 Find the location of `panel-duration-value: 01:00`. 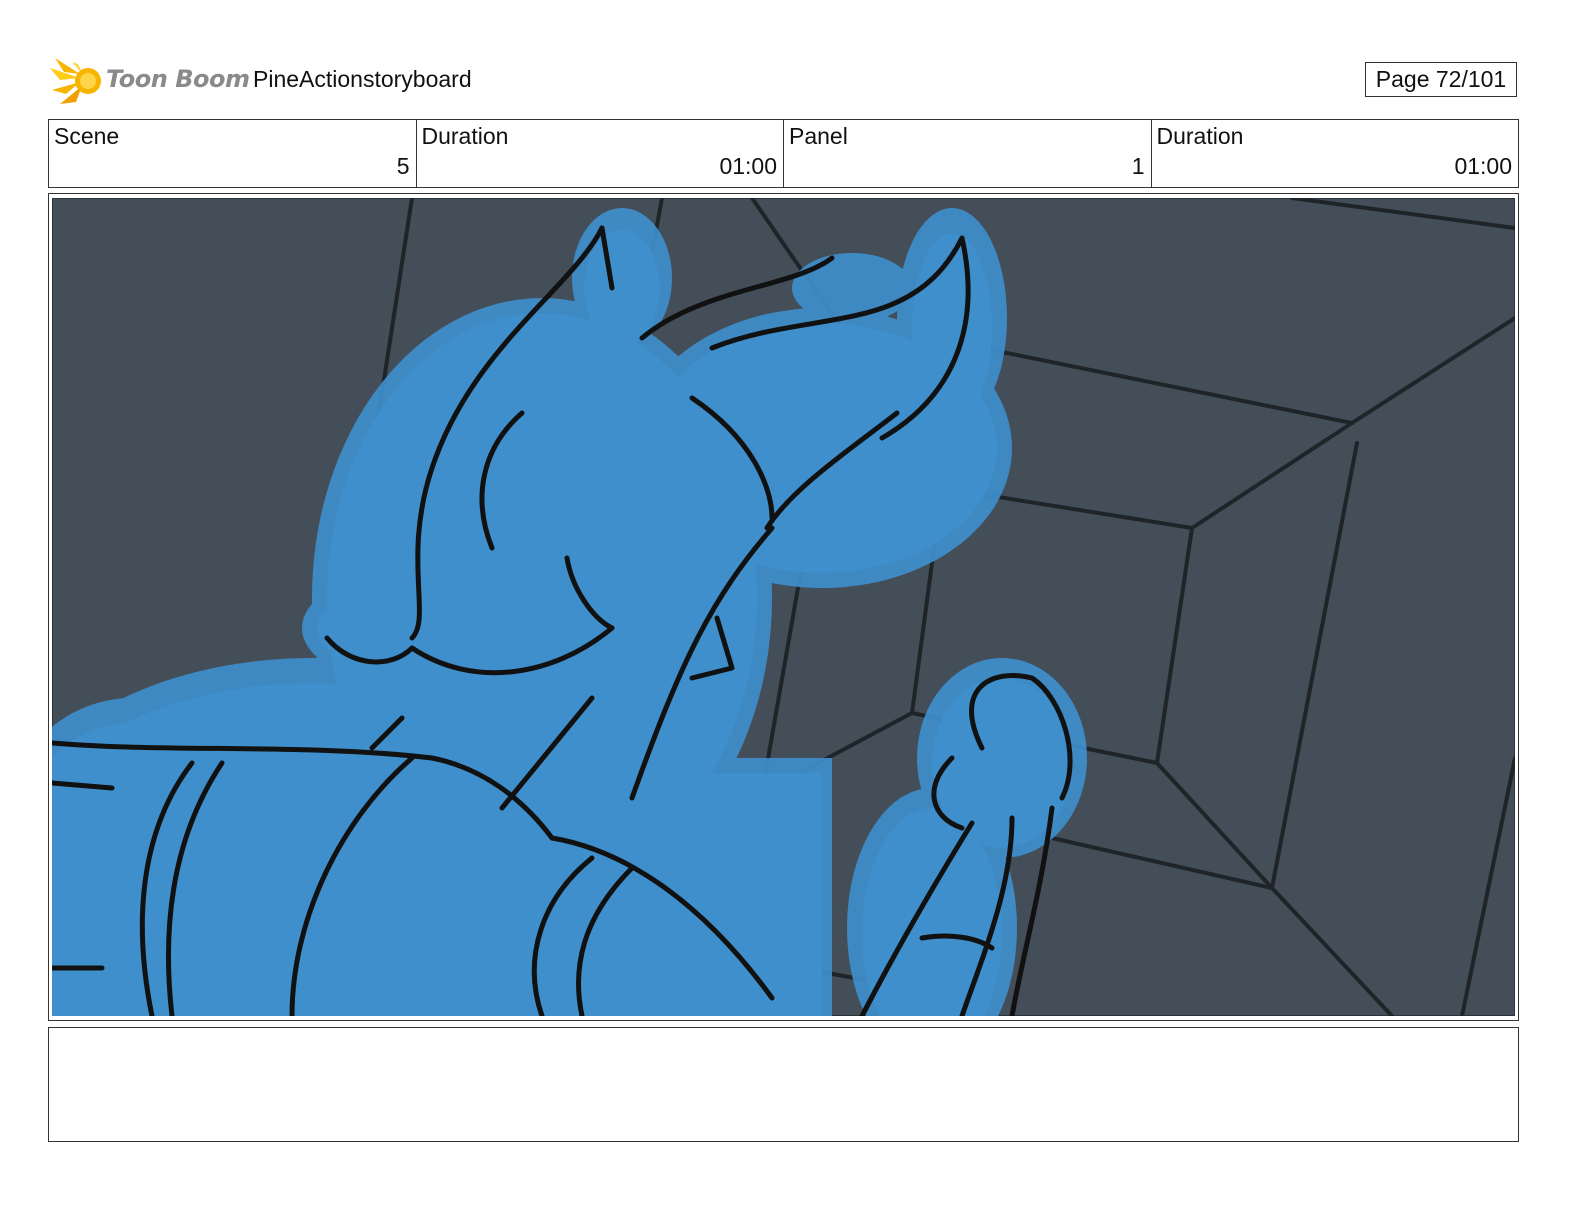

panel-duration-value: 01:00 is located at coordinates (1483, 166).